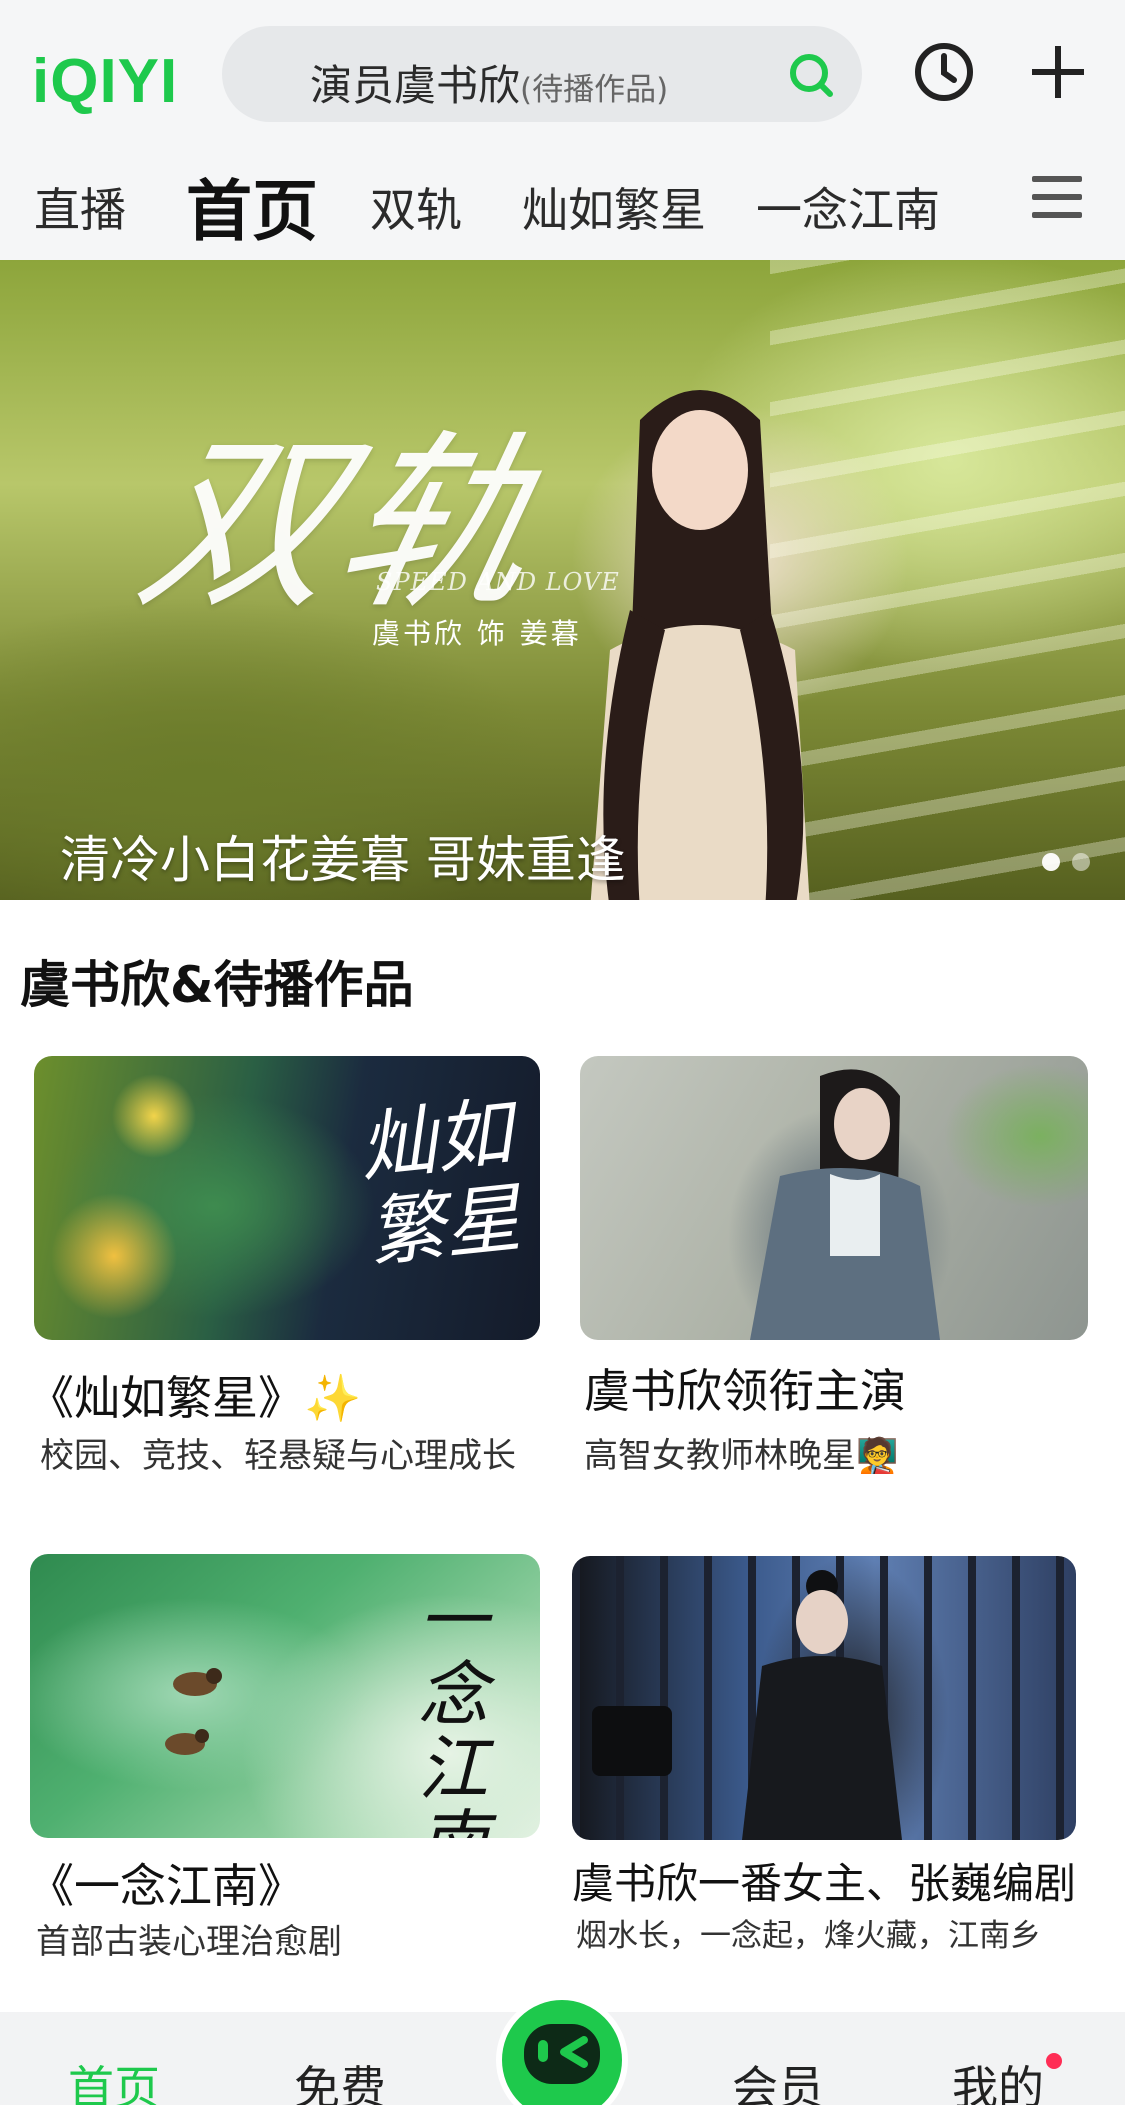 This screenshot has height=2105, width=1125. What do you see at coordinates (342, 524) in the screenshot?
I see `banner-show-logo: 双轨` at bounding box center [342, 524].